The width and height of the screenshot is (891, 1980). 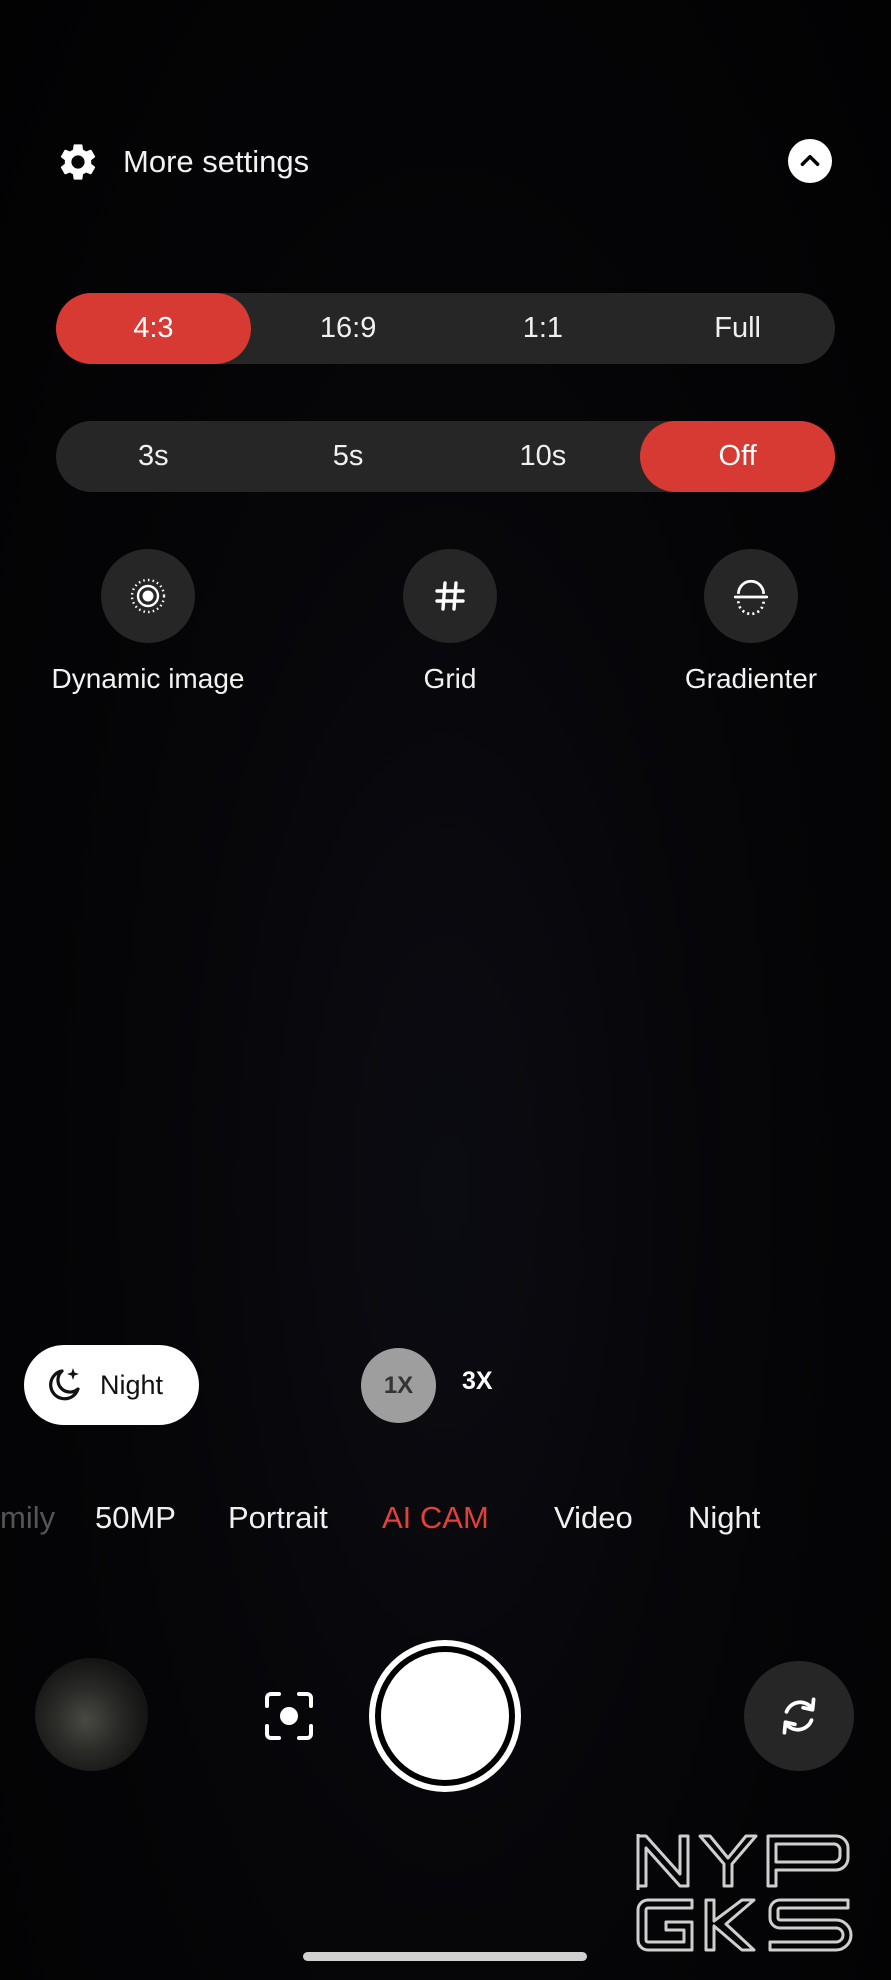 What do you see at coordinates (450, 596) in the screenshot?
I see `grid-icon` at bounding box center [450, 596].